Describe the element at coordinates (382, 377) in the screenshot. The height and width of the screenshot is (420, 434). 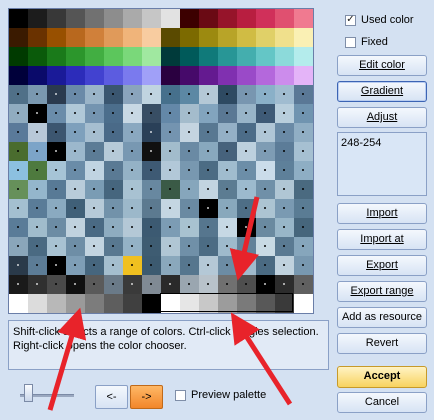
I see `accept-button: Accept` at that location.